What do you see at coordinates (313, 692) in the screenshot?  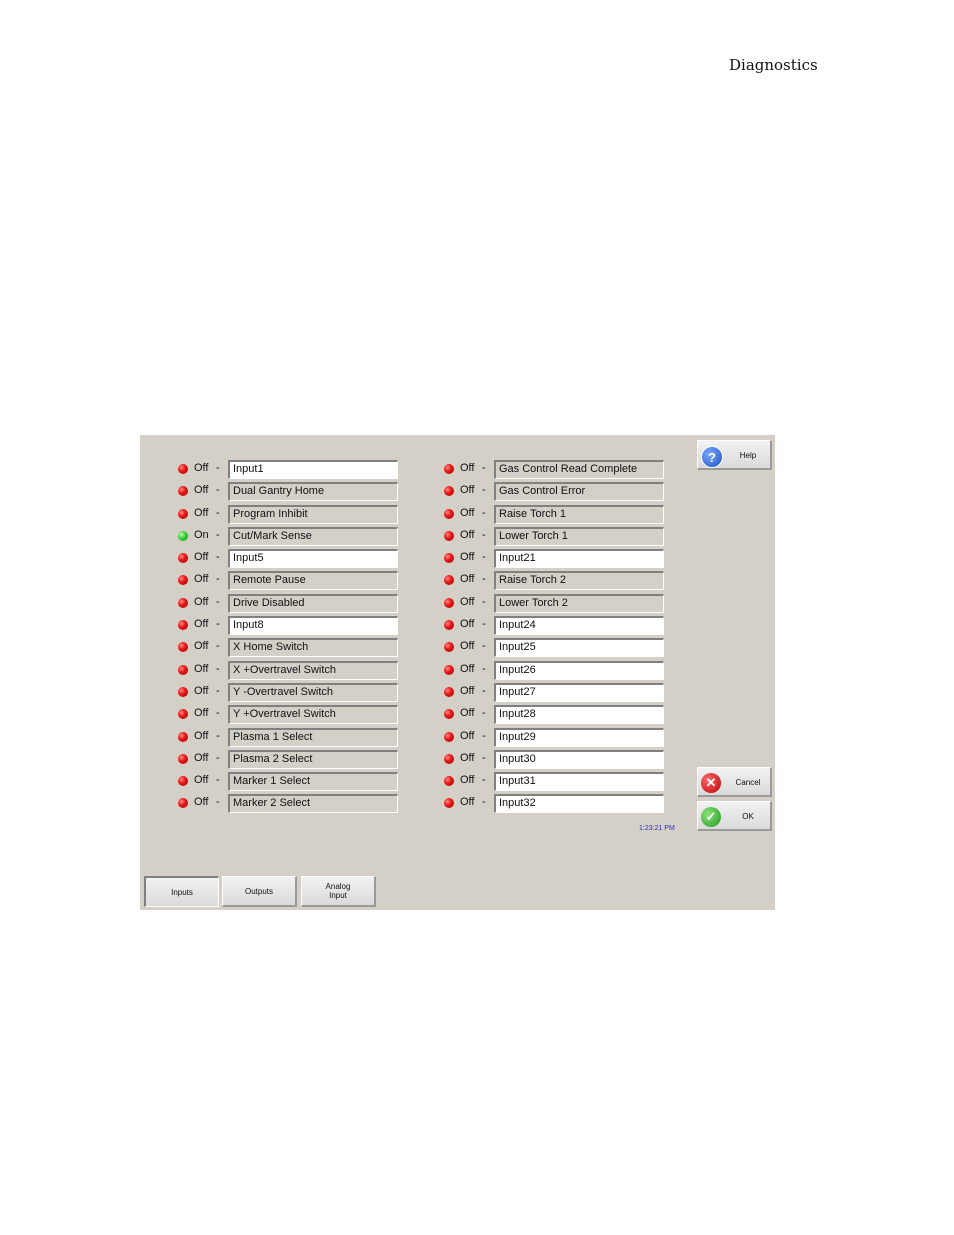 I see `input-name-readonly: Y -Overtravel Switch` at bounding box center [313, 692].